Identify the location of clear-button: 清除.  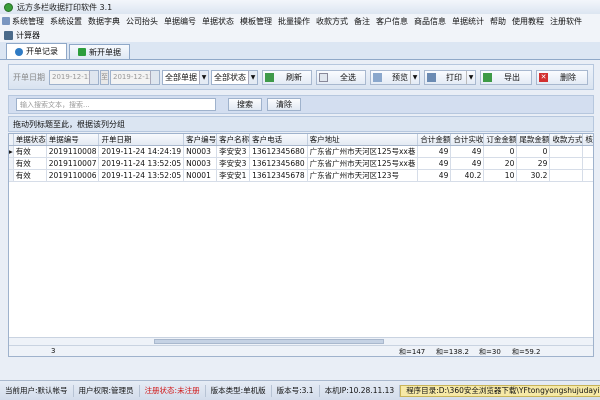
(284, 104).